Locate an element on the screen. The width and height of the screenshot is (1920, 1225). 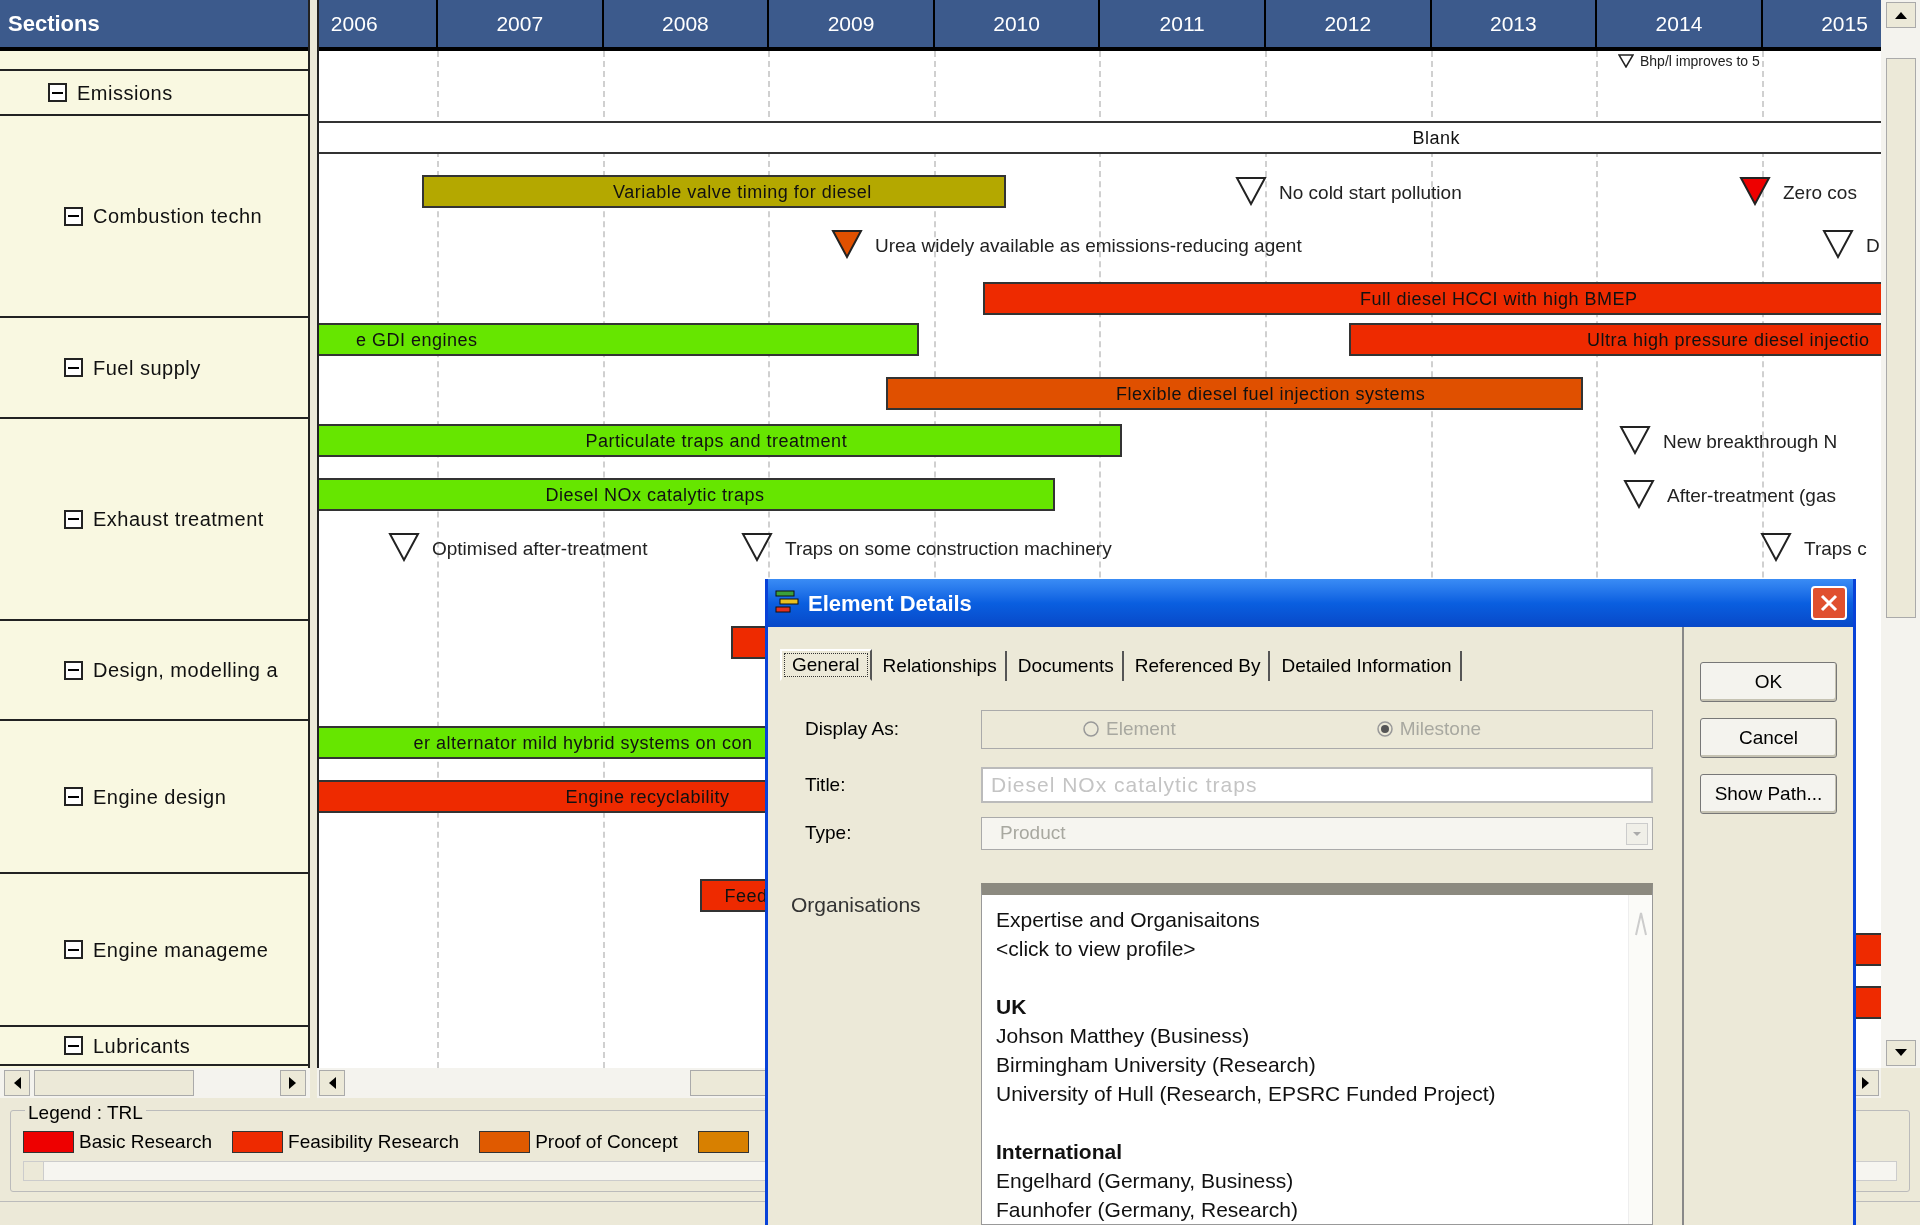
tab: Relationships is located at coordinates (940, 666).